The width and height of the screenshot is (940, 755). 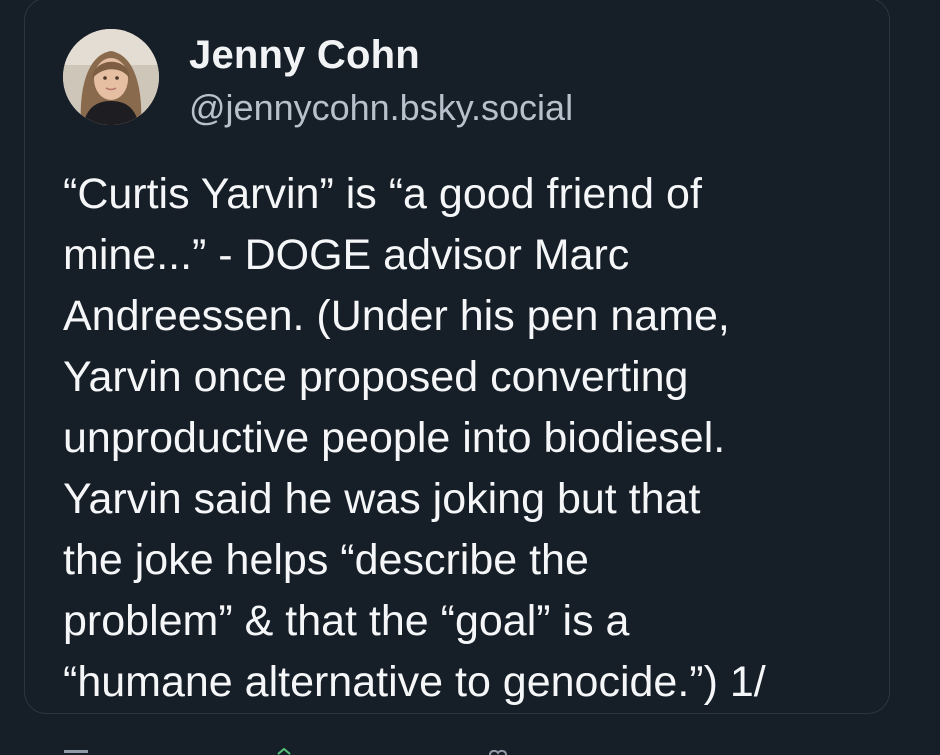 What do you see at coordinates (396, 316) in the screenshot?
I see `post-text-line: Andreessen. (Under his pen name,` at bounding box center [396, 316].